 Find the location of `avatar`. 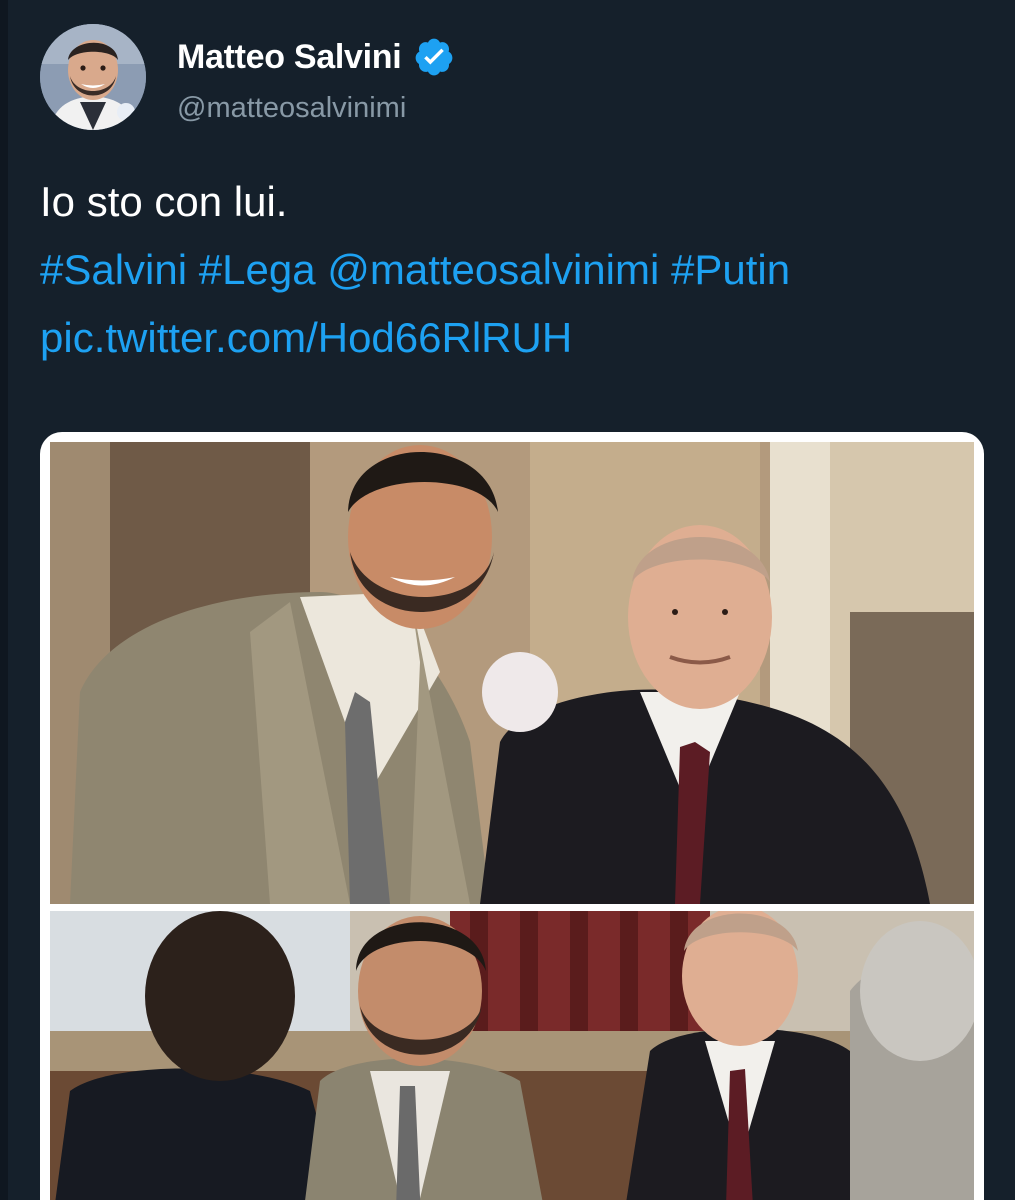

avatar is located at coordinates (93, 77).